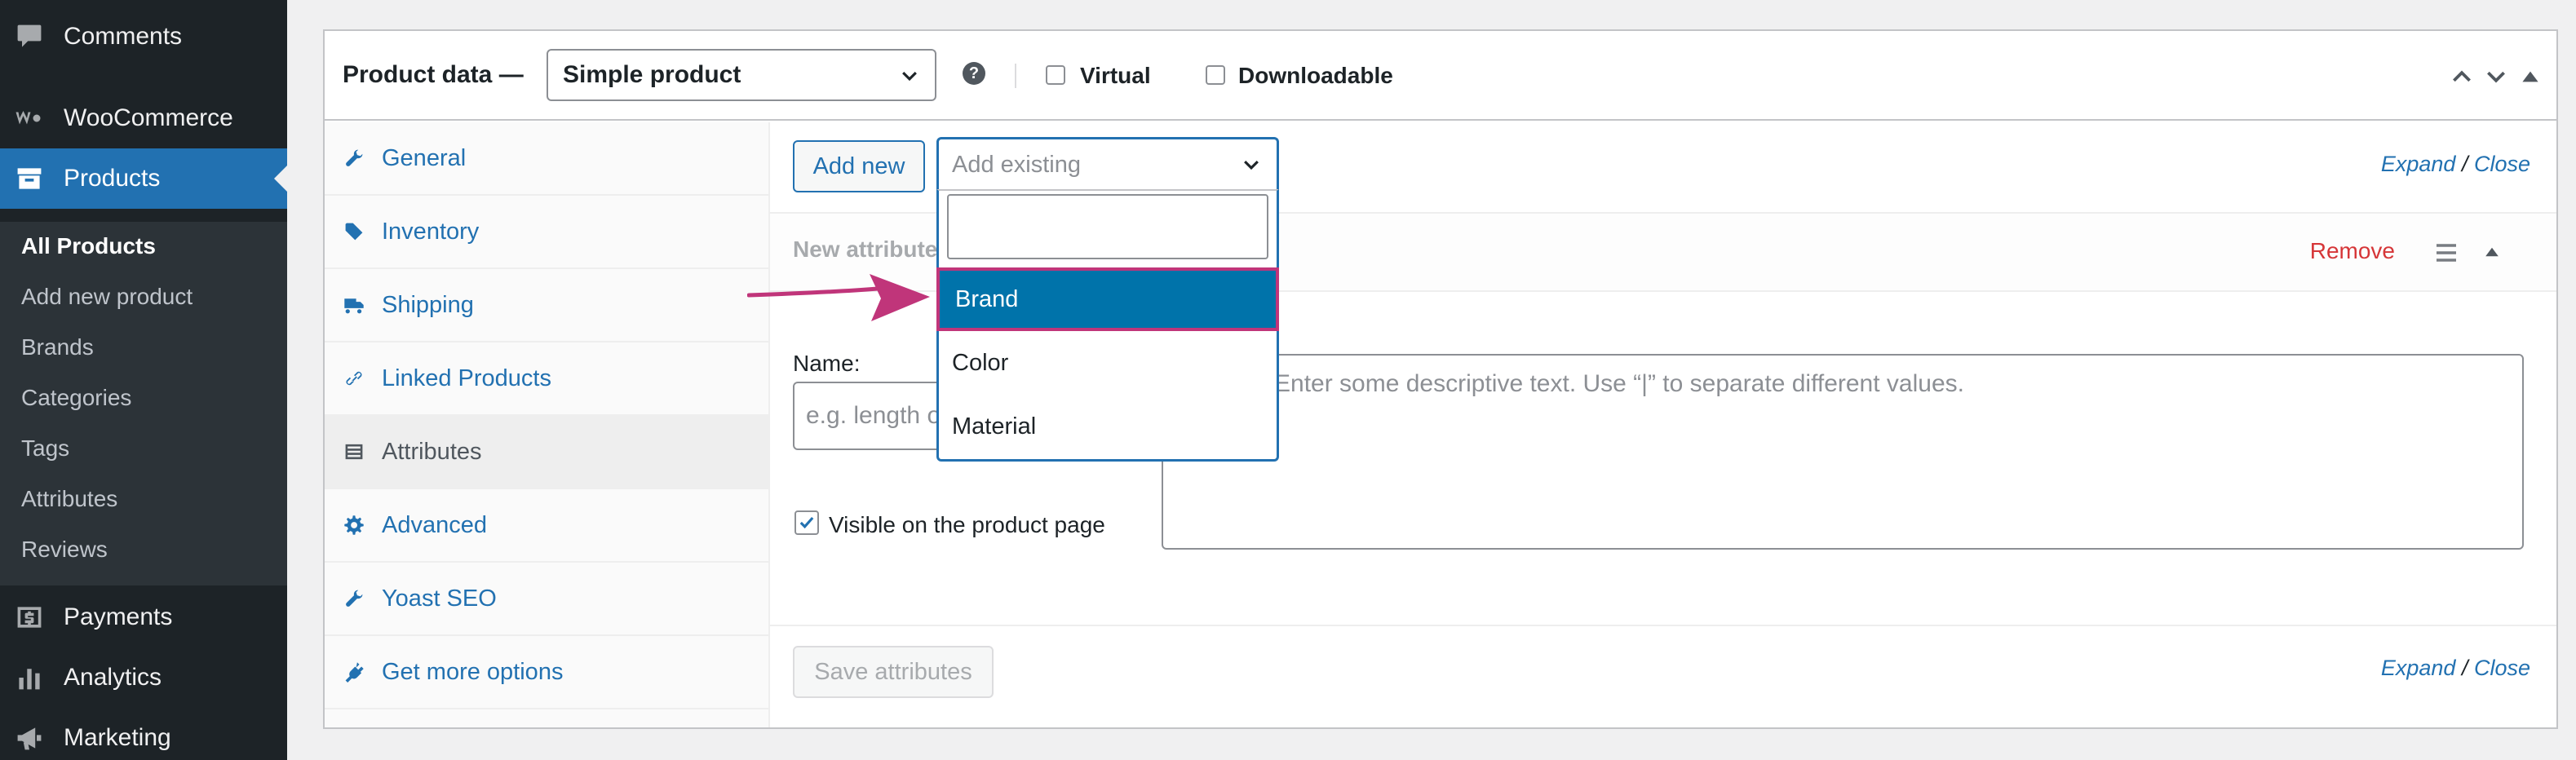  What do you see at coordinates (1107, 299) in the screenshot?
I see `dropdown-option-brand: Brand` at bounding box center [1107, 299].